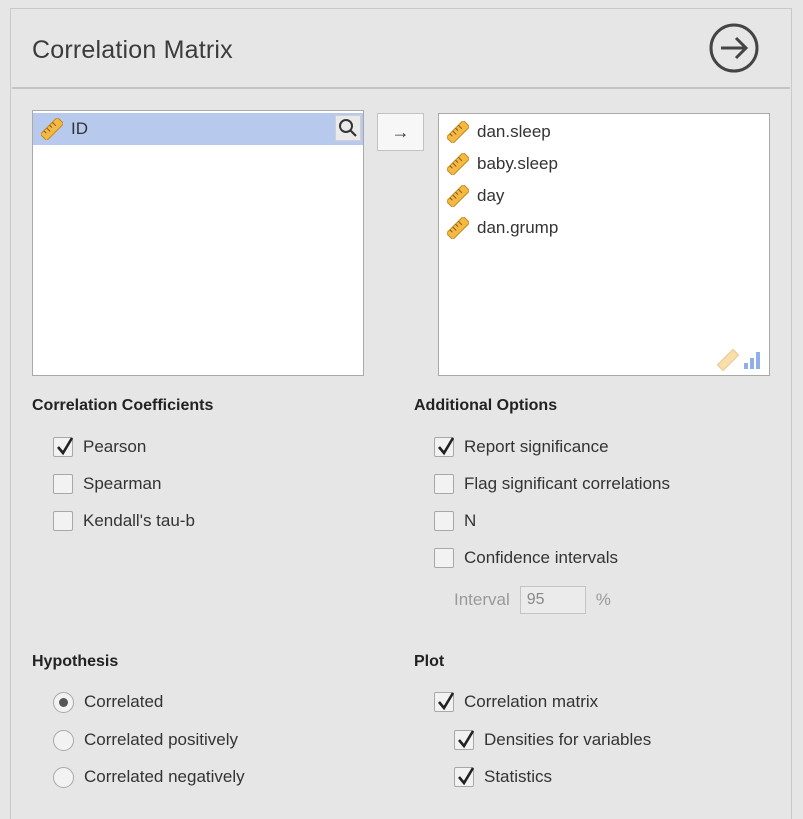 This screenshot has width=803, height=819. Describe the element at coordinates (115, 446) in the screenshot. I see `option-label: Pearson` at that location.